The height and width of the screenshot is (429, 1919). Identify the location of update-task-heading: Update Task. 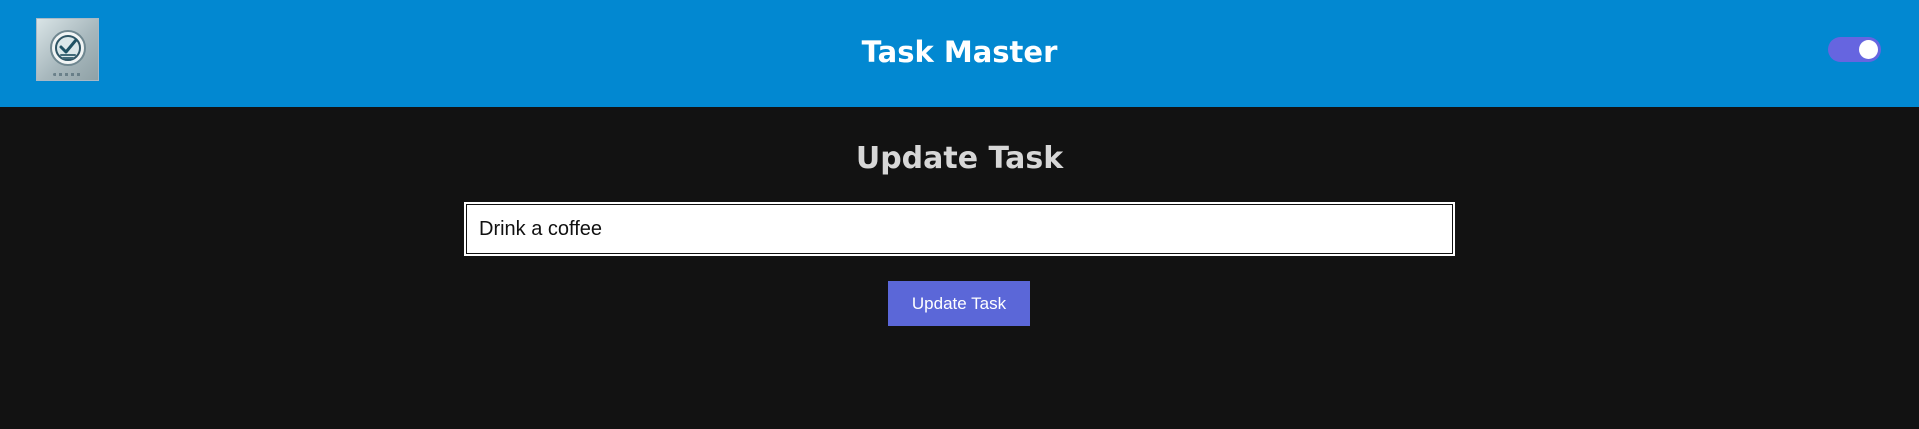
(959, 158).